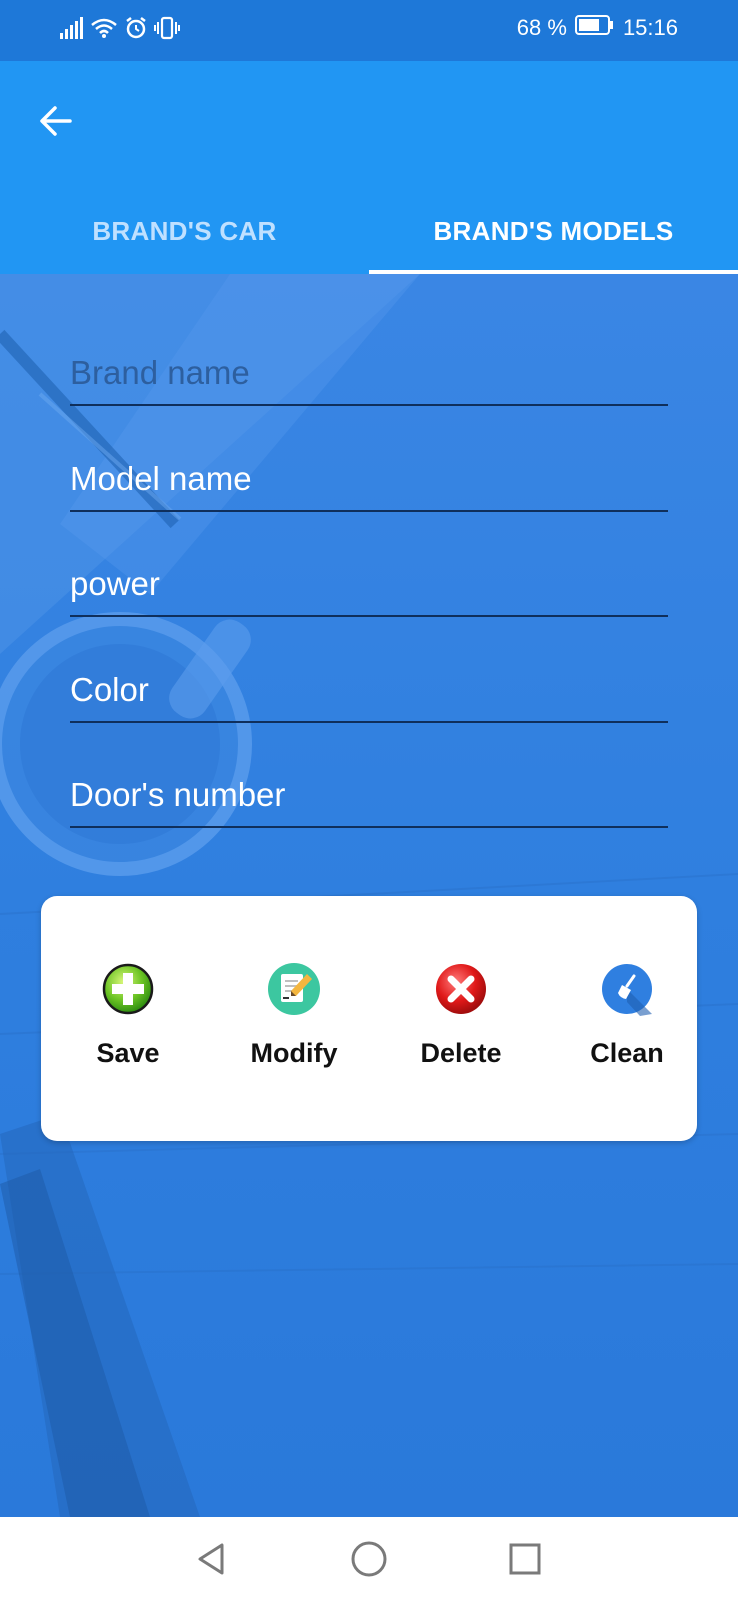 The width and height of the screenshot is (738, 1600). Describe the element at coordinates (369, 587) in the screenshot. I see `power-input` at that location.